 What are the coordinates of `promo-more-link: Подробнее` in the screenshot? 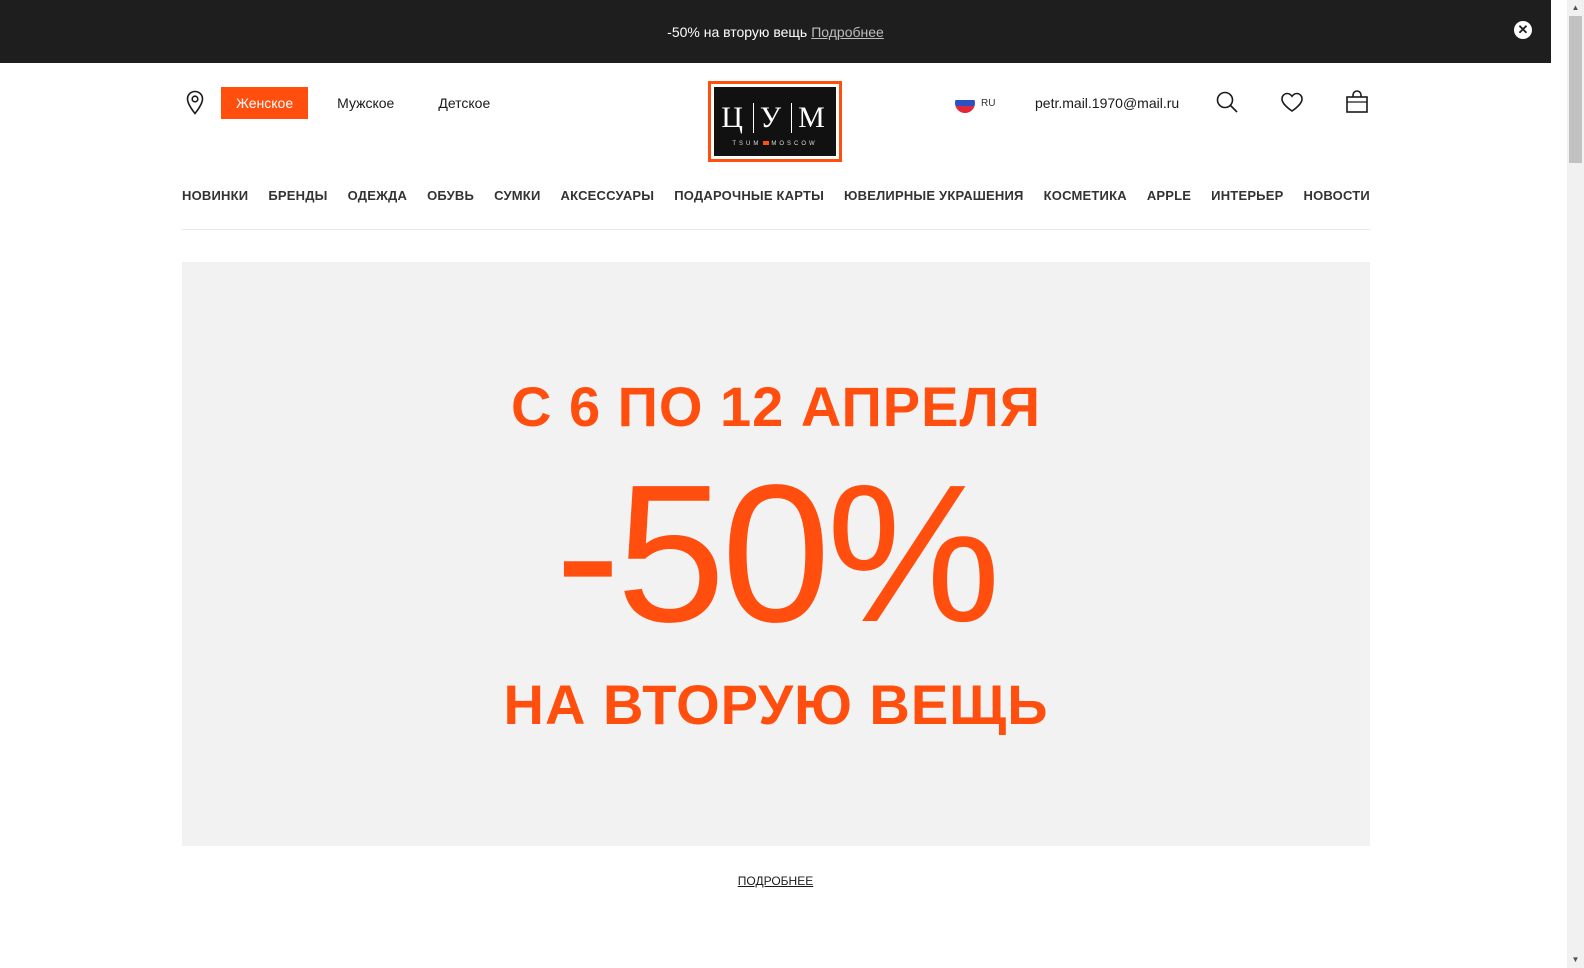 It's located at (847, 32).